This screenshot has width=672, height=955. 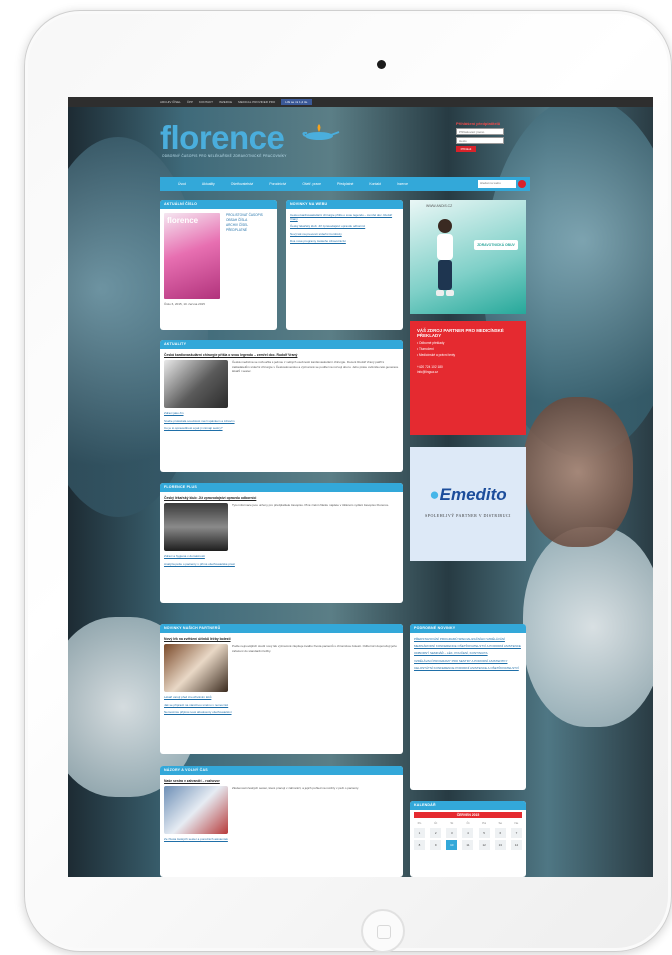 I want to click on calendar-day: 11, so click(x=468, y=845).